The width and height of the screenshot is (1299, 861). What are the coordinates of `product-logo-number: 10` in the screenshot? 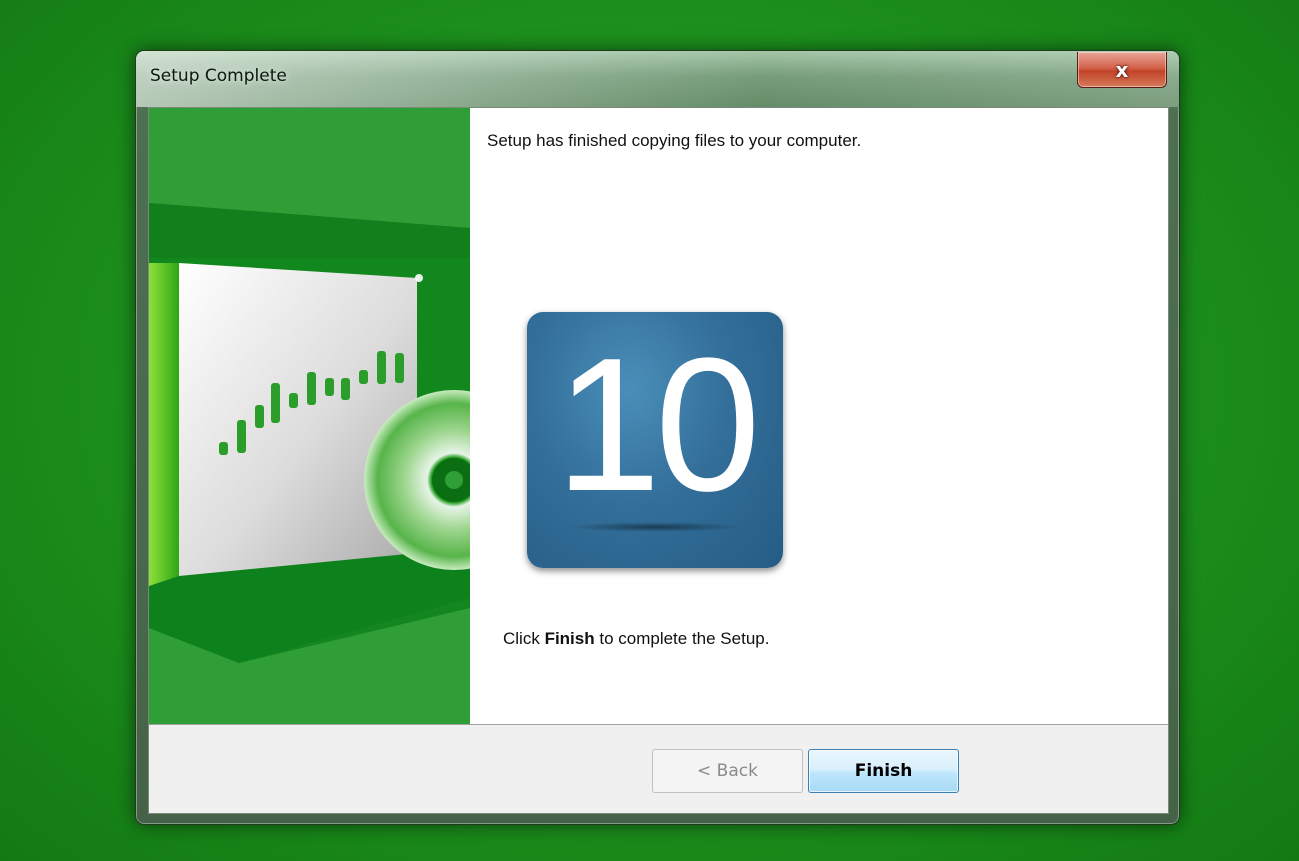 It's located at (657, 425).